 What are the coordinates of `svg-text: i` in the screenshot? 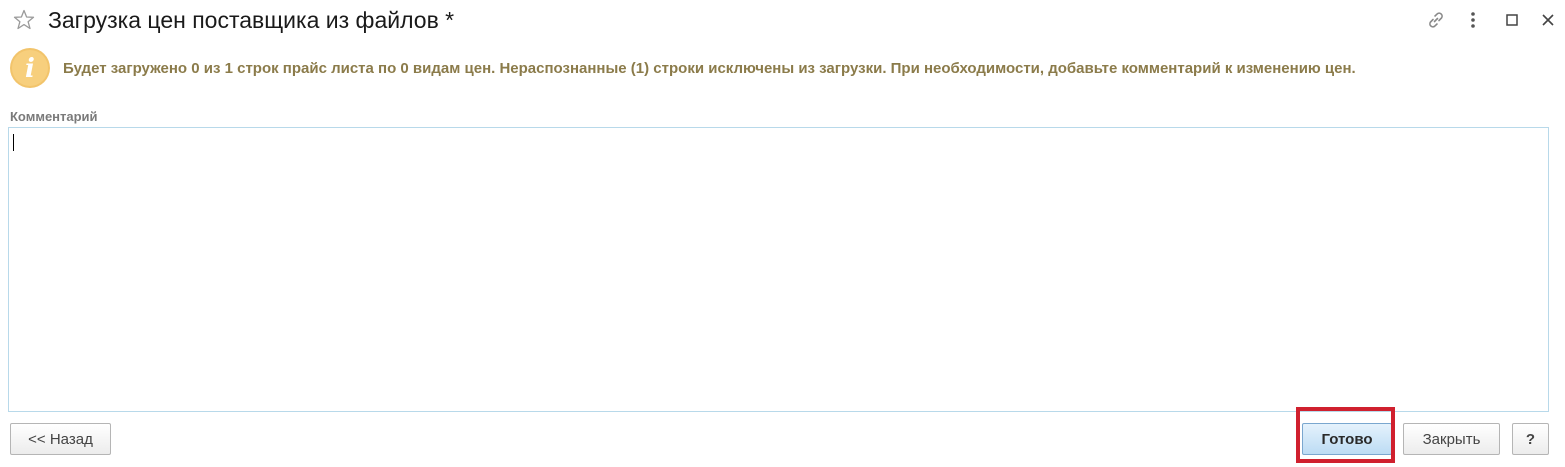 It's located at (30, 69).